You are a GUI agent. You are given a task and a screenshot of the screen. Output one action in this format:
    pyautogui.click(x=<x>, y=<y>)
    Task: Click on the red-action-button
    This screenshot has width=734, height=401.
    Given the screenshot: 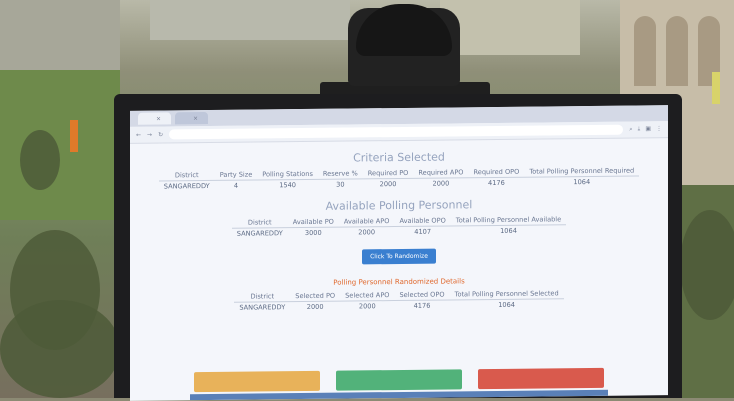 What is the action you would take?
    pyautogui.click(x=541, y=378)
    